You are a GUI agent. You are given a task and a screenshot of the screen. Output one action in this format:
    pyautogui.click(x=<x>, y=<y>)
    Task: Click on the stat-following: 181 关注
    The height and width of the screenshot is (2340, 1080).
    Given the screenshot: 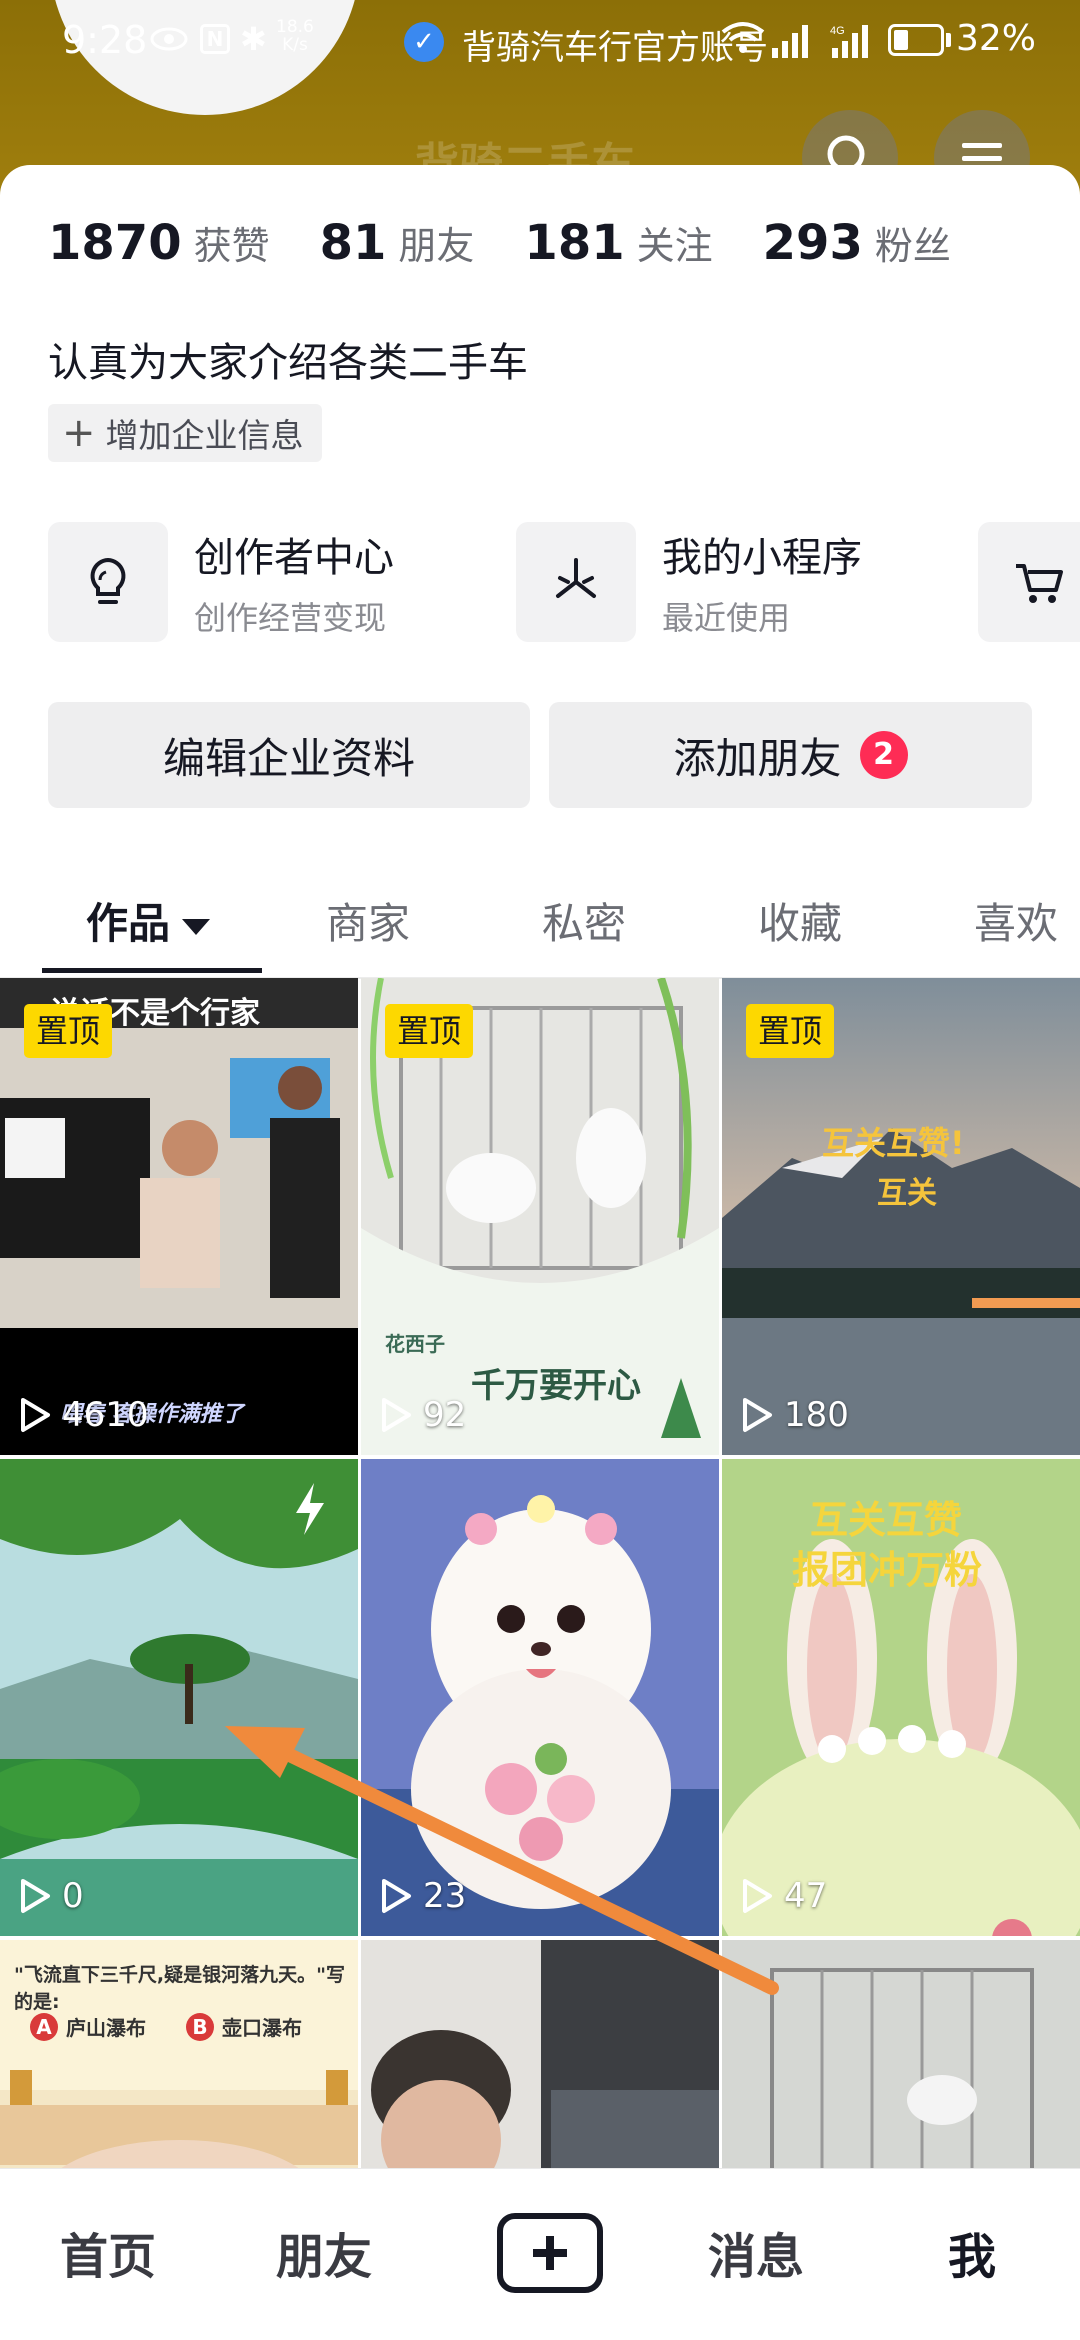 What is the action you would take?
    pyautogui.click(x=618, y=243)
    